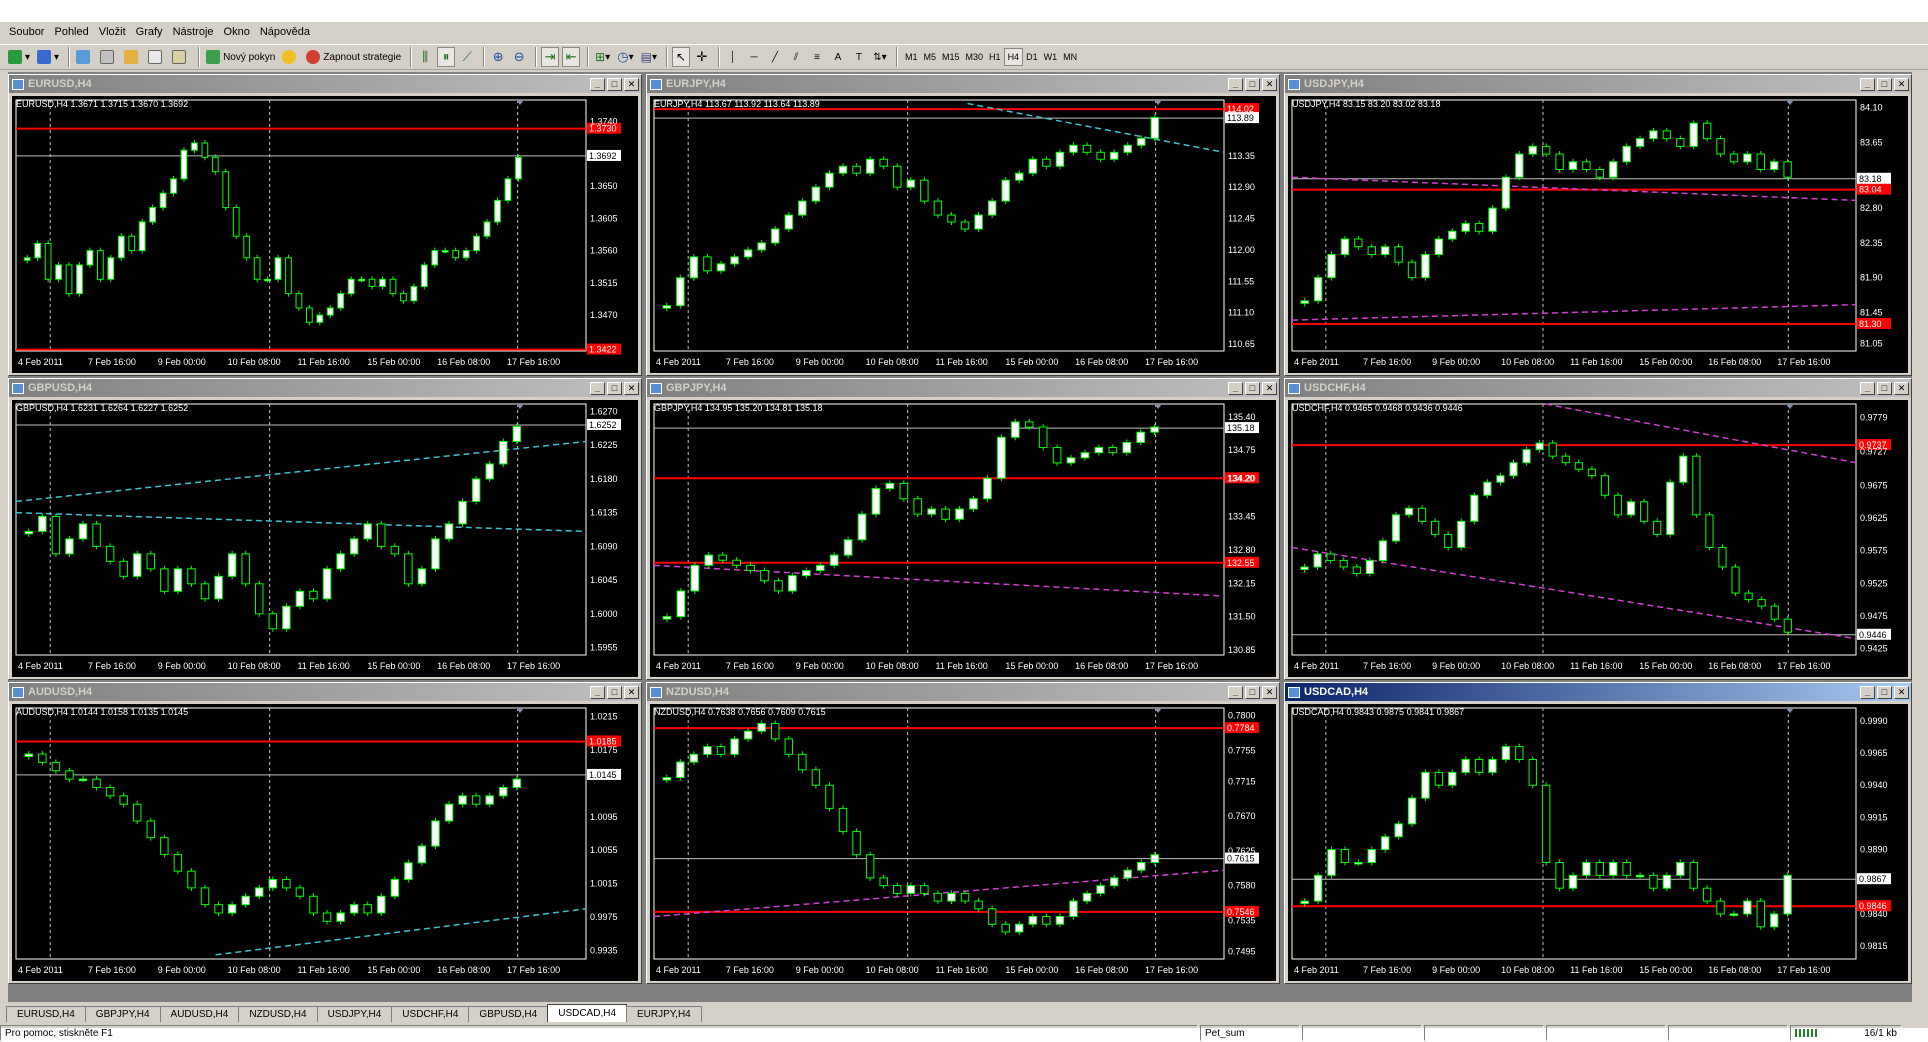 The image size is (1928, 1042). I want to click on label-button: T, so click(859, 57).